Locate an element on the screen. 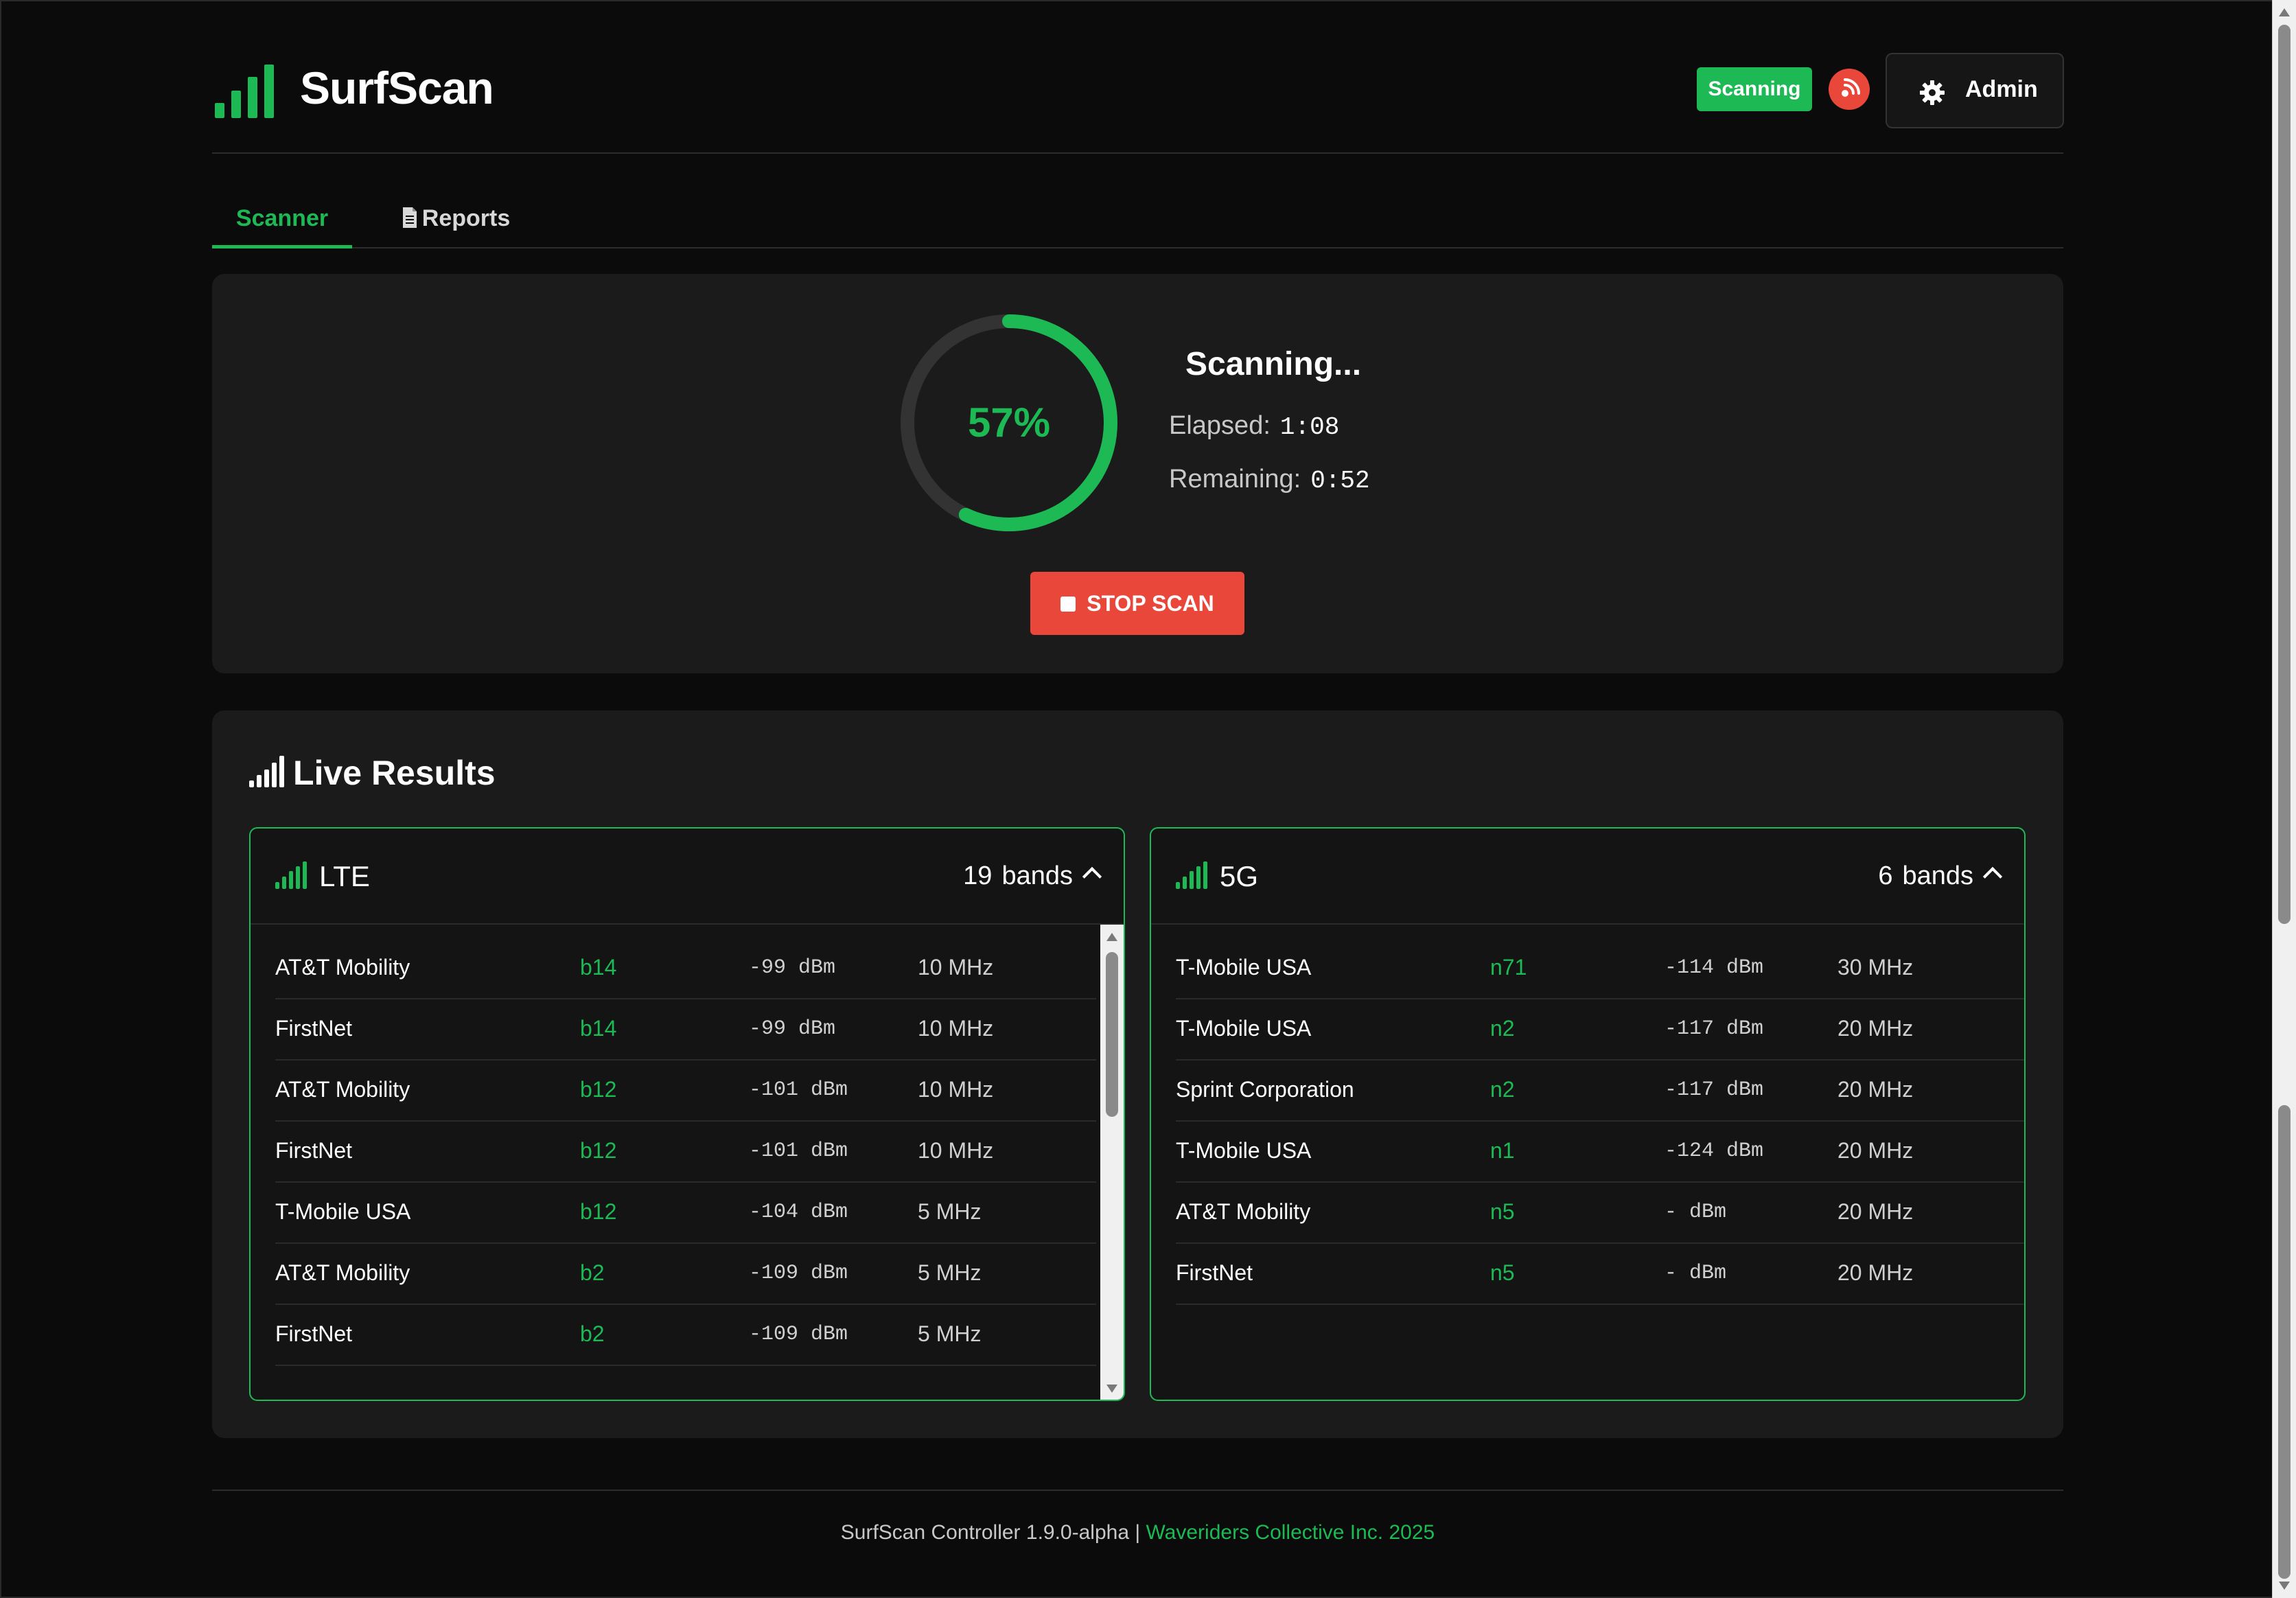 The height and width of the screenshot is (1598, 2296). broadcast-icon is located at coordinates (1851, 87).